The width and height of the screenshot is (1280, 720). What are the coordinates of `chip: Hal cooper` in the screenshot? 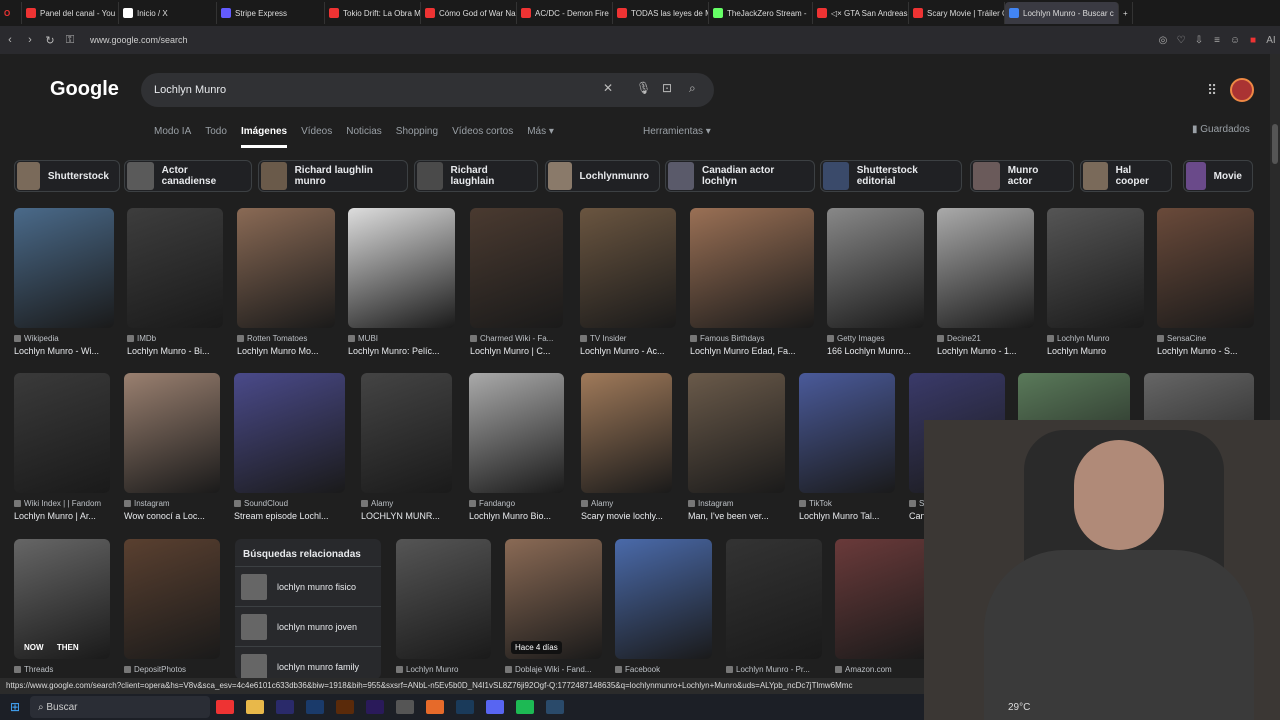 It's located at (1126, 176).